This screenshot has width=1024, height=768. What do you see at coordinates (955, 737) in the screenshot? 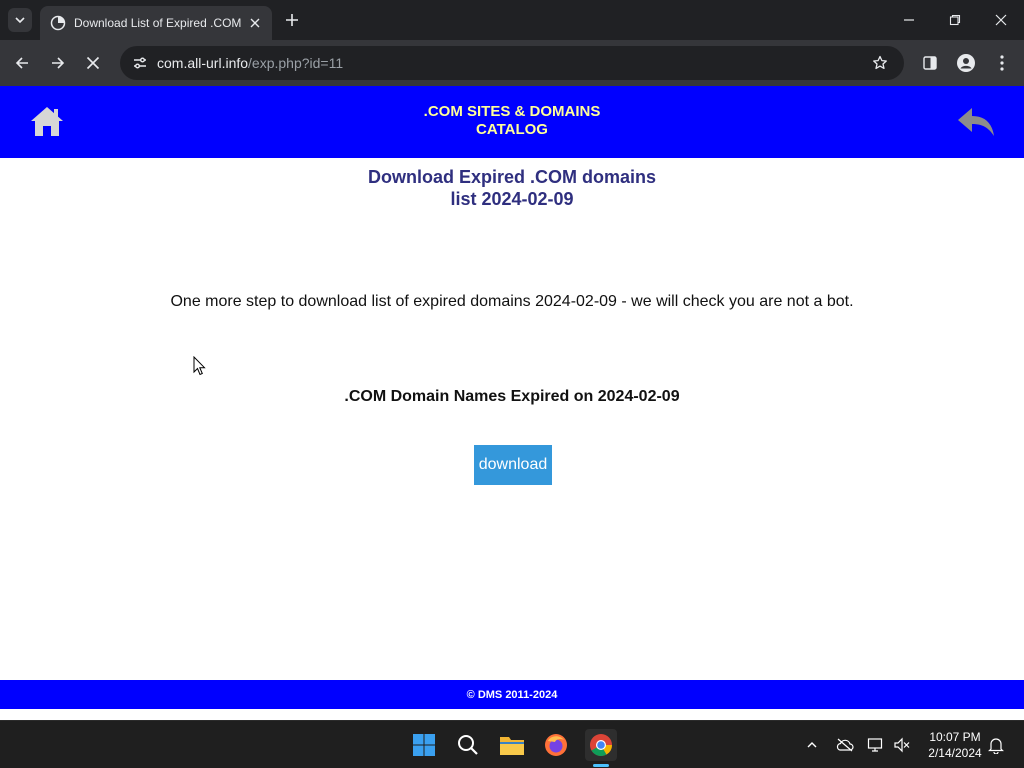
I see `clock-time: 10:07 PM` at bounding box center [955, 737].